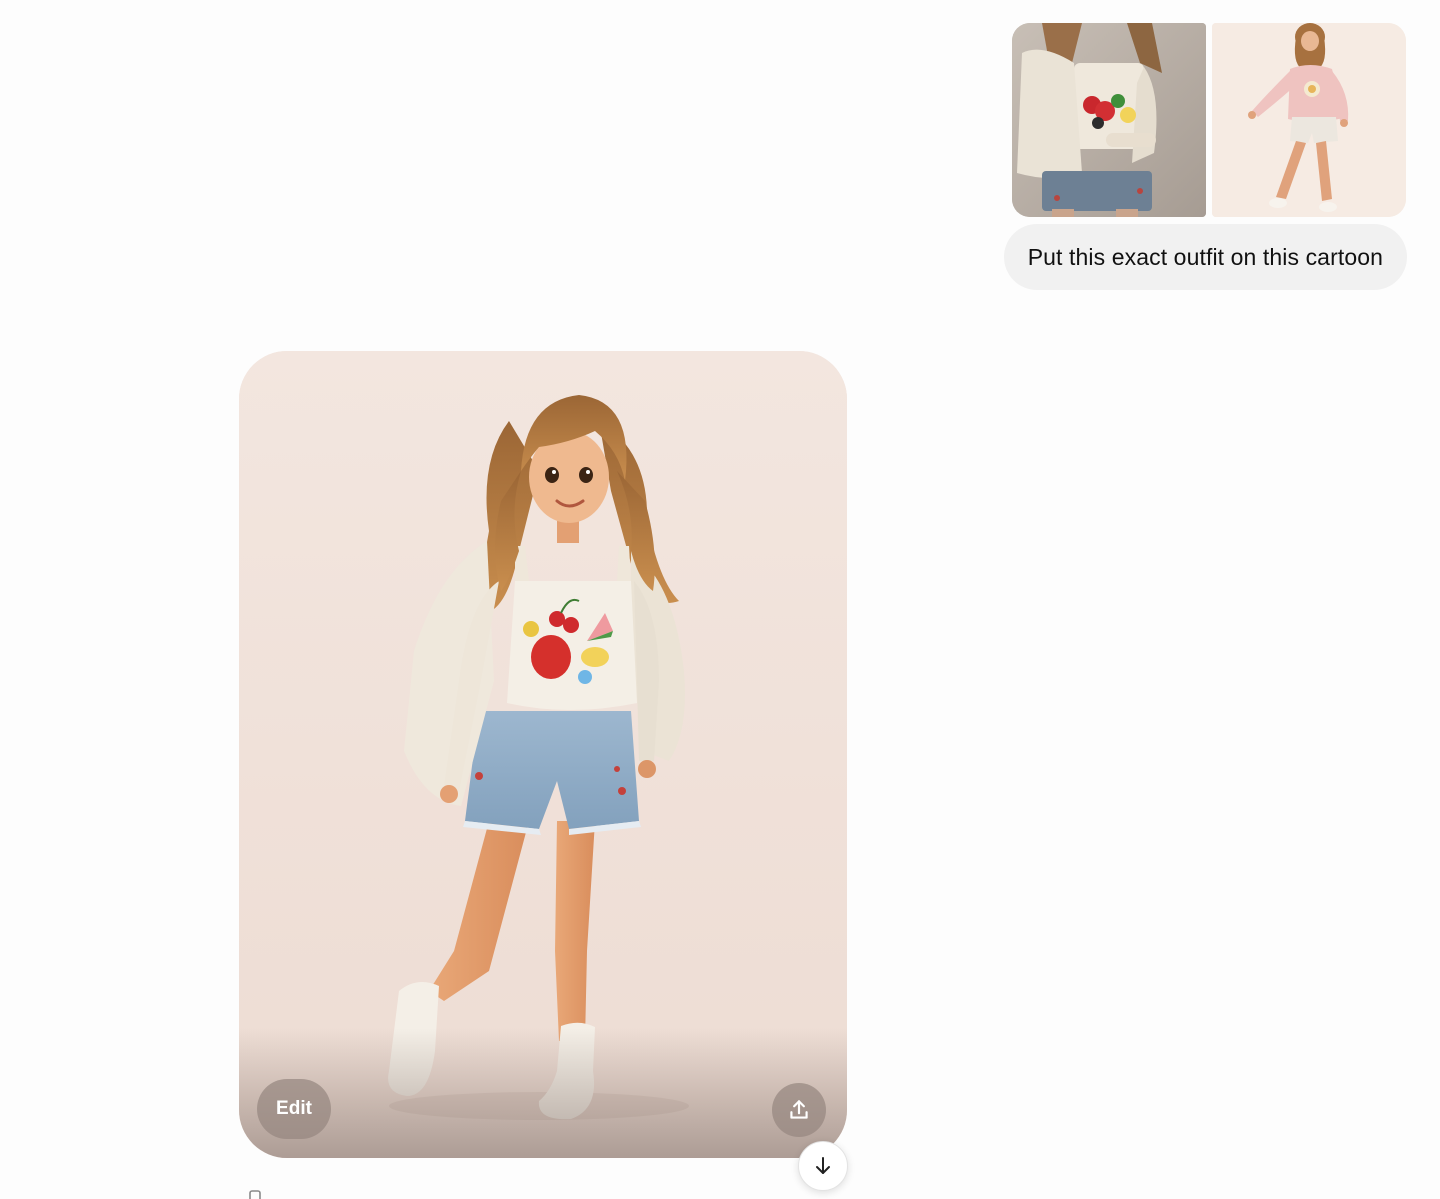  What do you see at coordinates (255, 1194) in the screenshot?
I see `copy-icon` at bounding box center [255, 1194].